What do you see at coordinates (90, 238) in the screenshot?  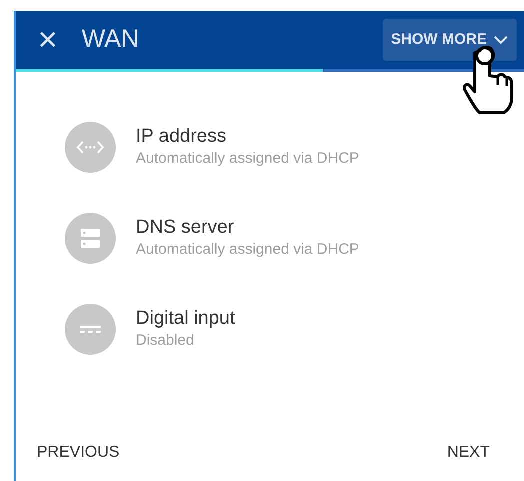 I see `server-icon` at bounding box center [90, 238].